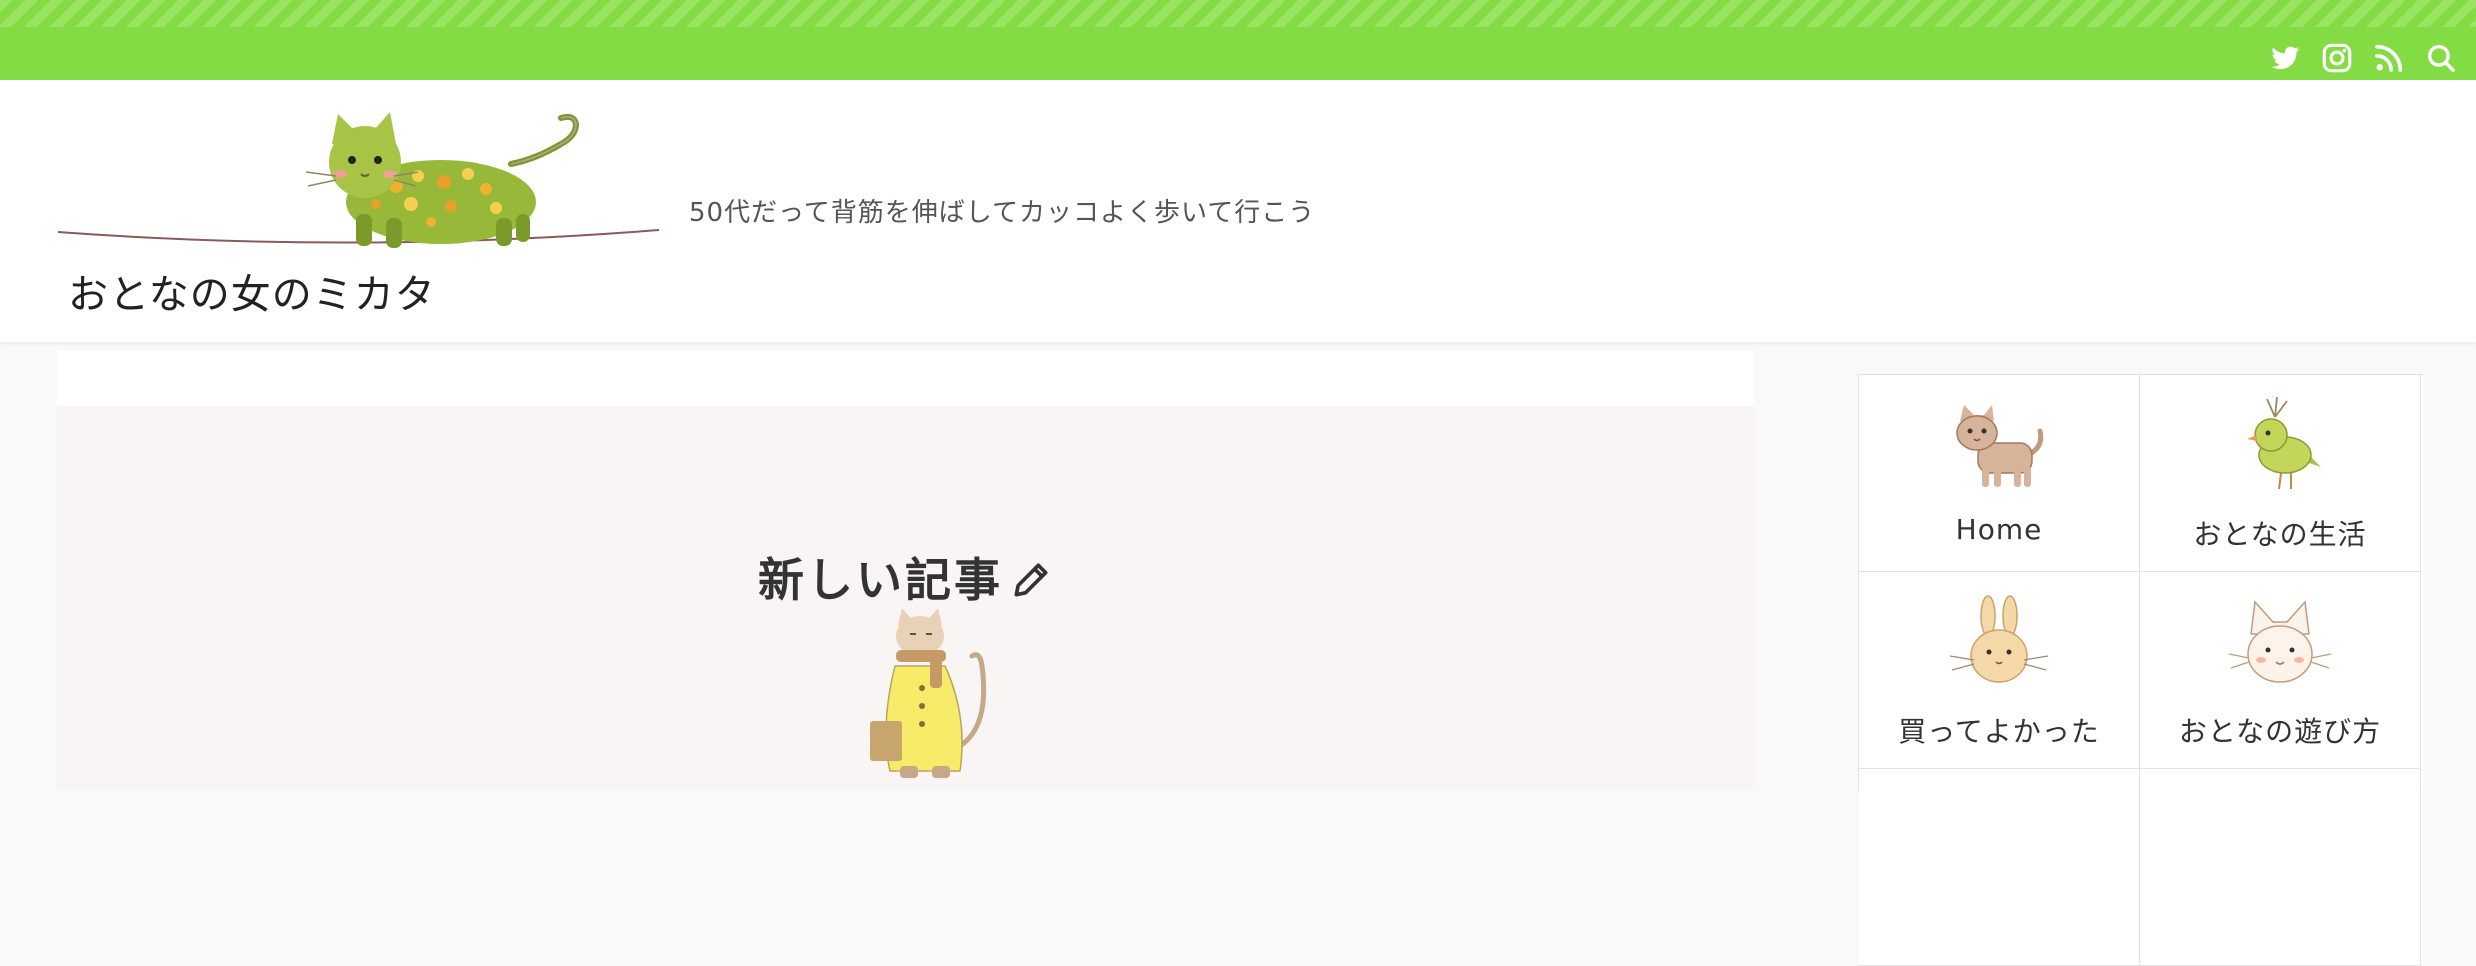 The width and height of the screenshot is (2476, 966). I want to click on site-tagline: 50代だって背筋を伸ばしてカッコよく歩いて行こう, so click(1002, 213).